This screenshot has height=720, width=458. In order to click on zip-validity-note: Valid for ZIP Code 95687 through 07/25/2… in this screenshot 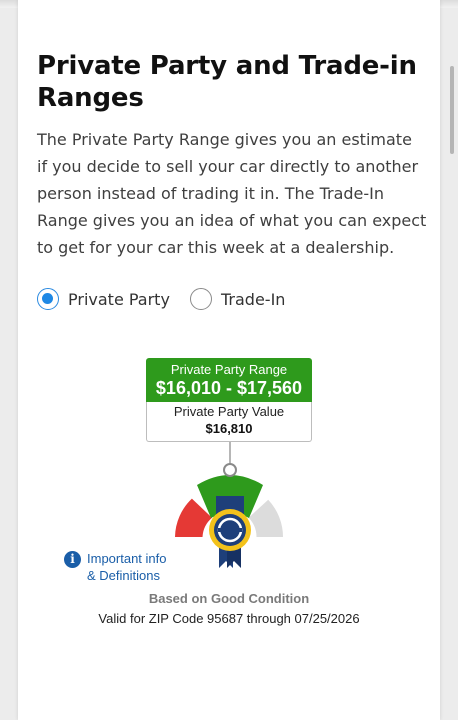, I will do `click(229, 618)`.